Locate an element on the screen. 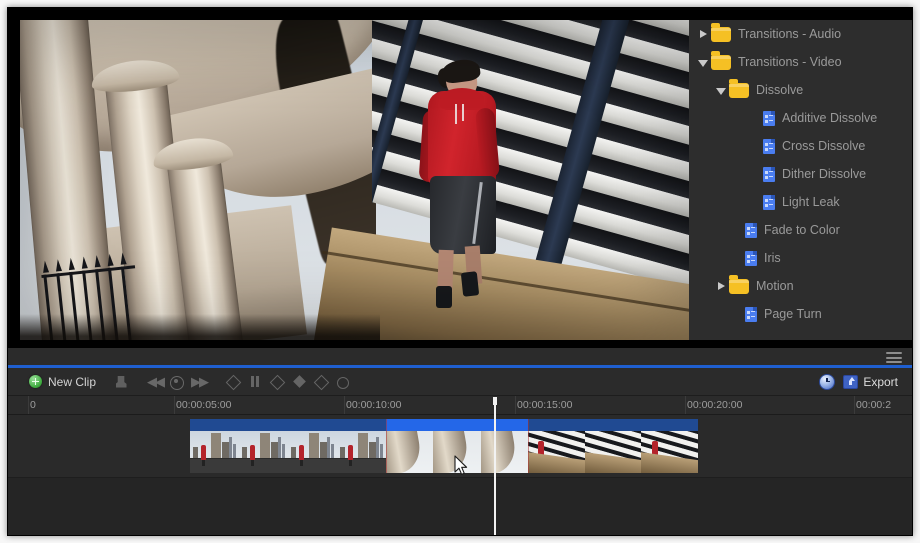 This screenshot has height=543, width=920. tree-item-dissolve: Dissolve is located at coordinates (800, 90).